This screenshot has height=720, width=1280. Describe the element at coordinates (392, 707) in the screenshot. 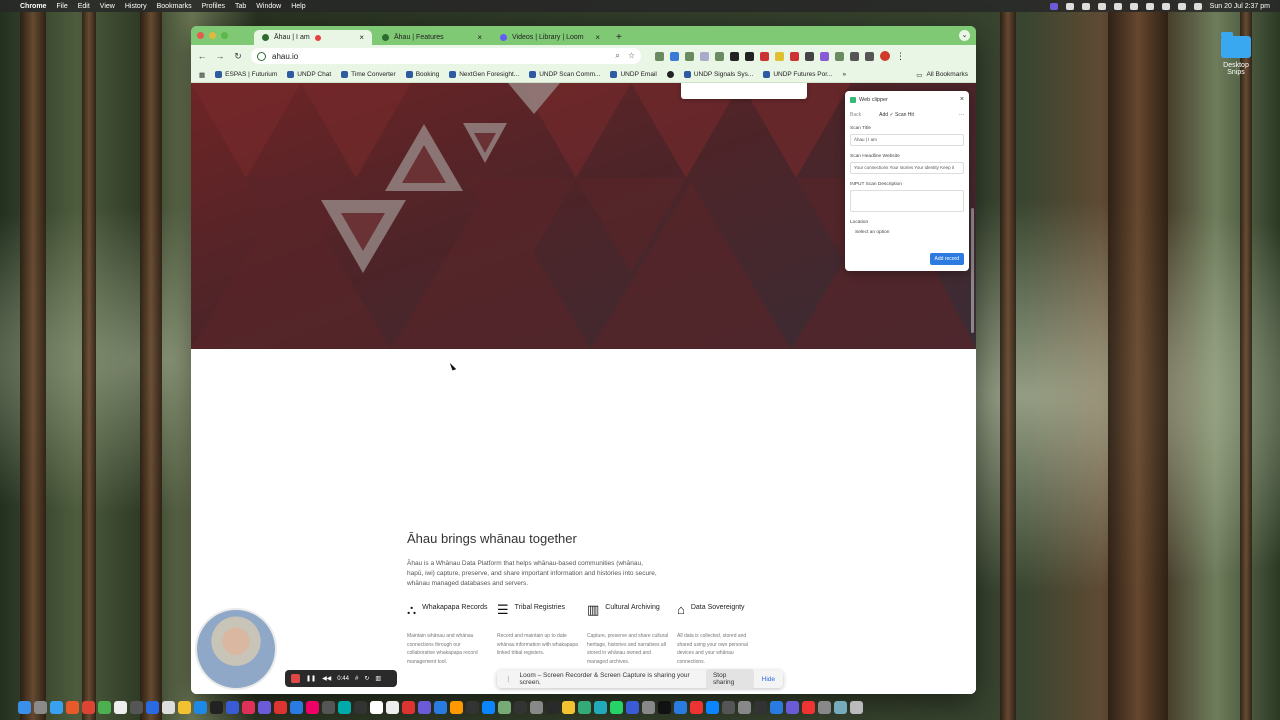

I see `calendar-icon` at that location.